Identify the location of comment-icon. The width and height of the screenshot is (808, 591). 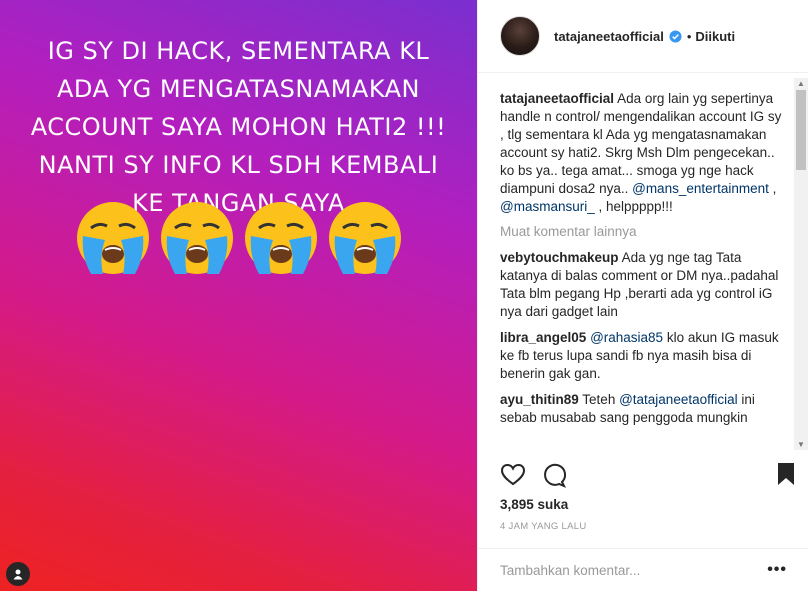
(553, 475).